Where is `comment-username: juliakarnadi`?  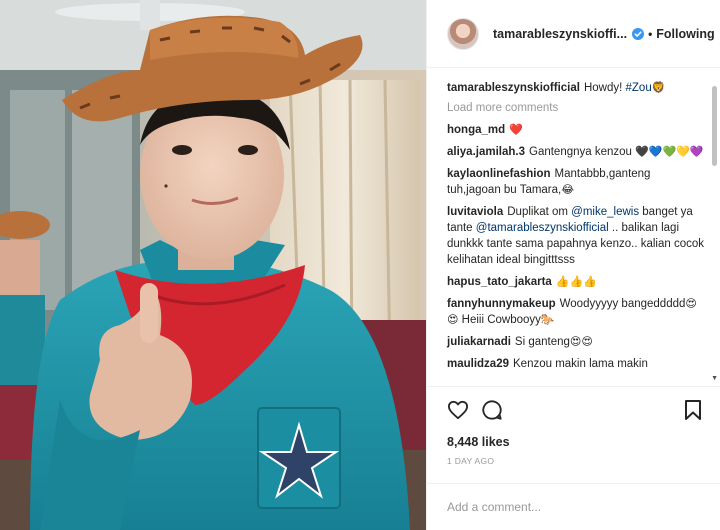 comment-username: juliakarnadi is located at coordinates (479, 342).